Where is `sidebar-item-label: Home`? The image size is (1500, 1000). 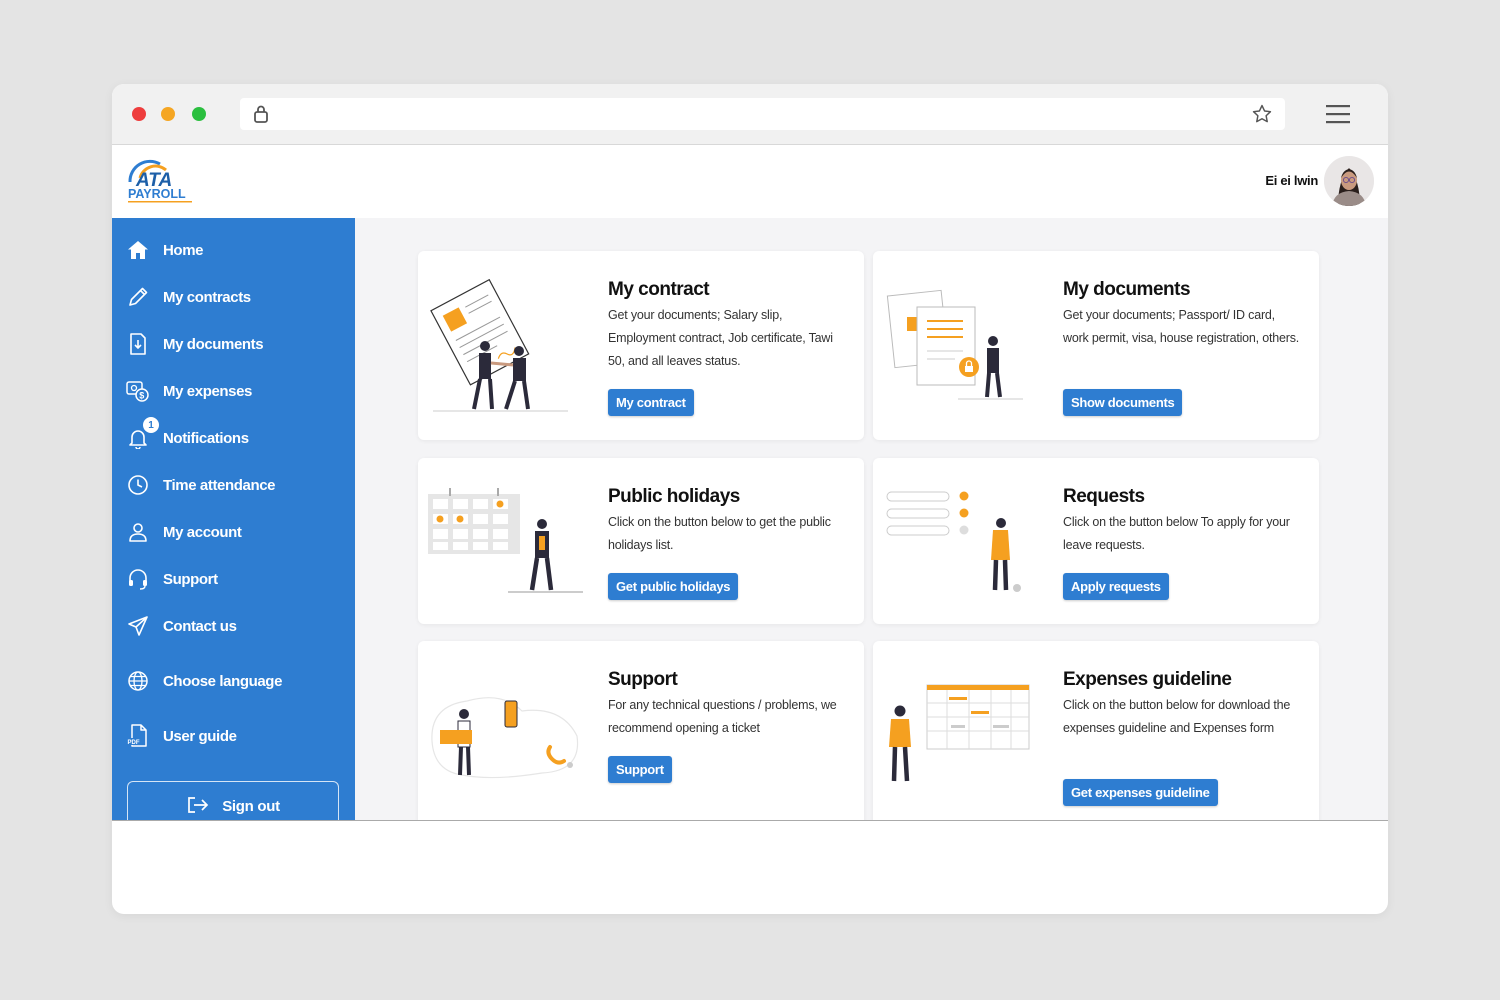 sidebar-item-label: Home is located at coordinates (183, 250).